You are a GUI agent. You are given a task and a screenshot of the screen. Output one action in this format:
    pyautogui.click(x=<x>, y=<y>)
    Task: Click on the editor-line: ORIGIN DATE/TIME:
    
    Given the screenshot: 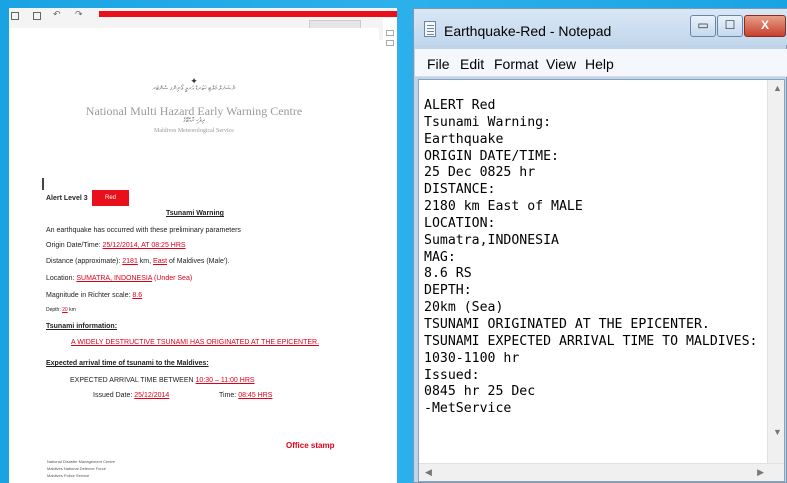 What is the action you would take?
    pyautogui.click(x=491, y=156)
    